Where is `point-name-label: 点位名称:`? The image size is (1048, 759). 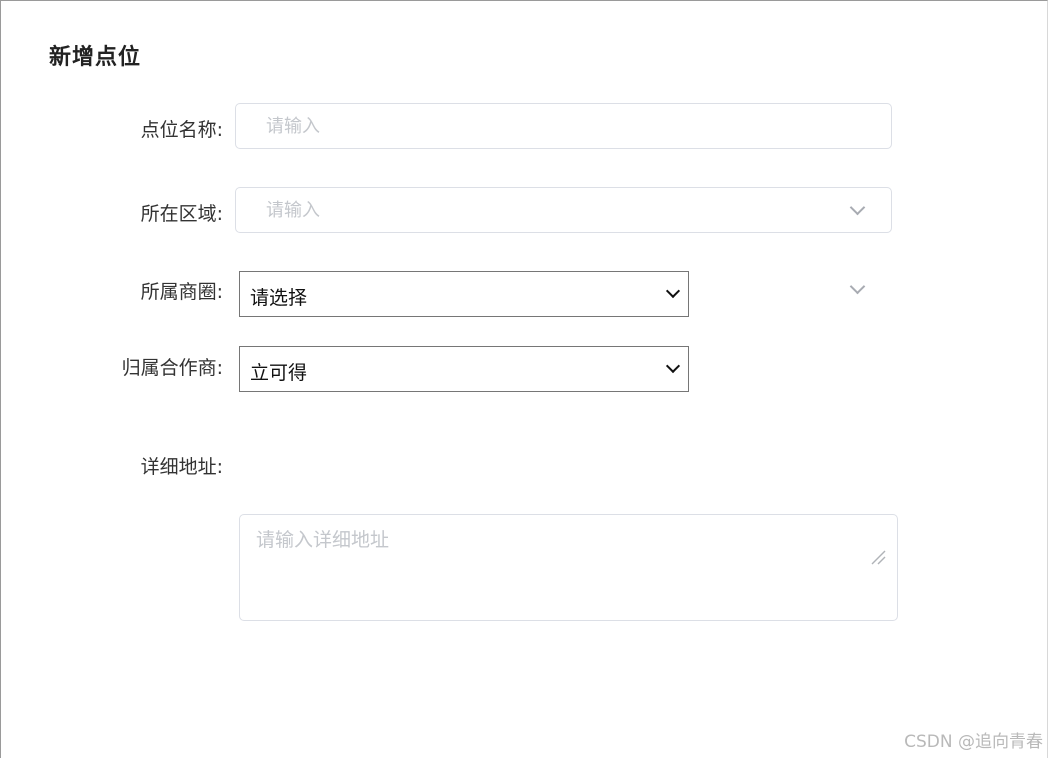 point-name-label: 点位名称: is located at coordinates (181, 130).